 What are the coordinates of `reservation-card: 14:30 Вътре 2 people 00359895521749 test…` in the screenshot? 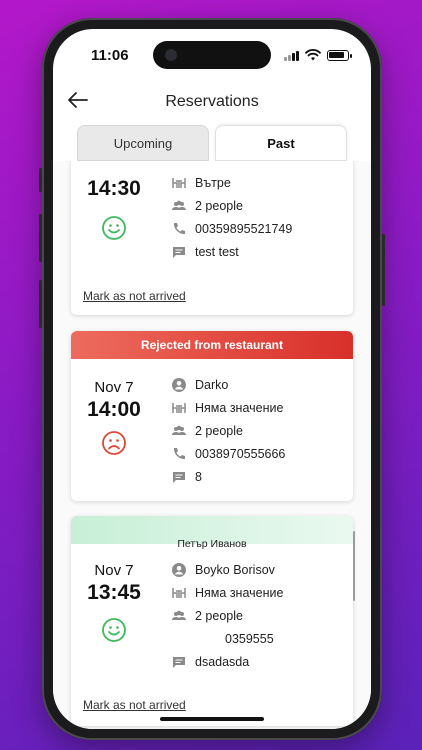 It's located at (212, 238).